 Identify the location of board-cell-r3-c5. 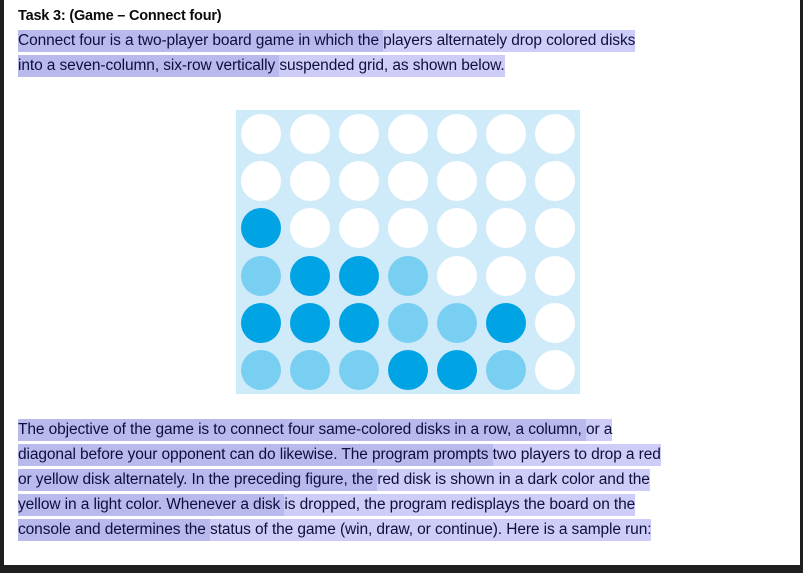
(457, 228).